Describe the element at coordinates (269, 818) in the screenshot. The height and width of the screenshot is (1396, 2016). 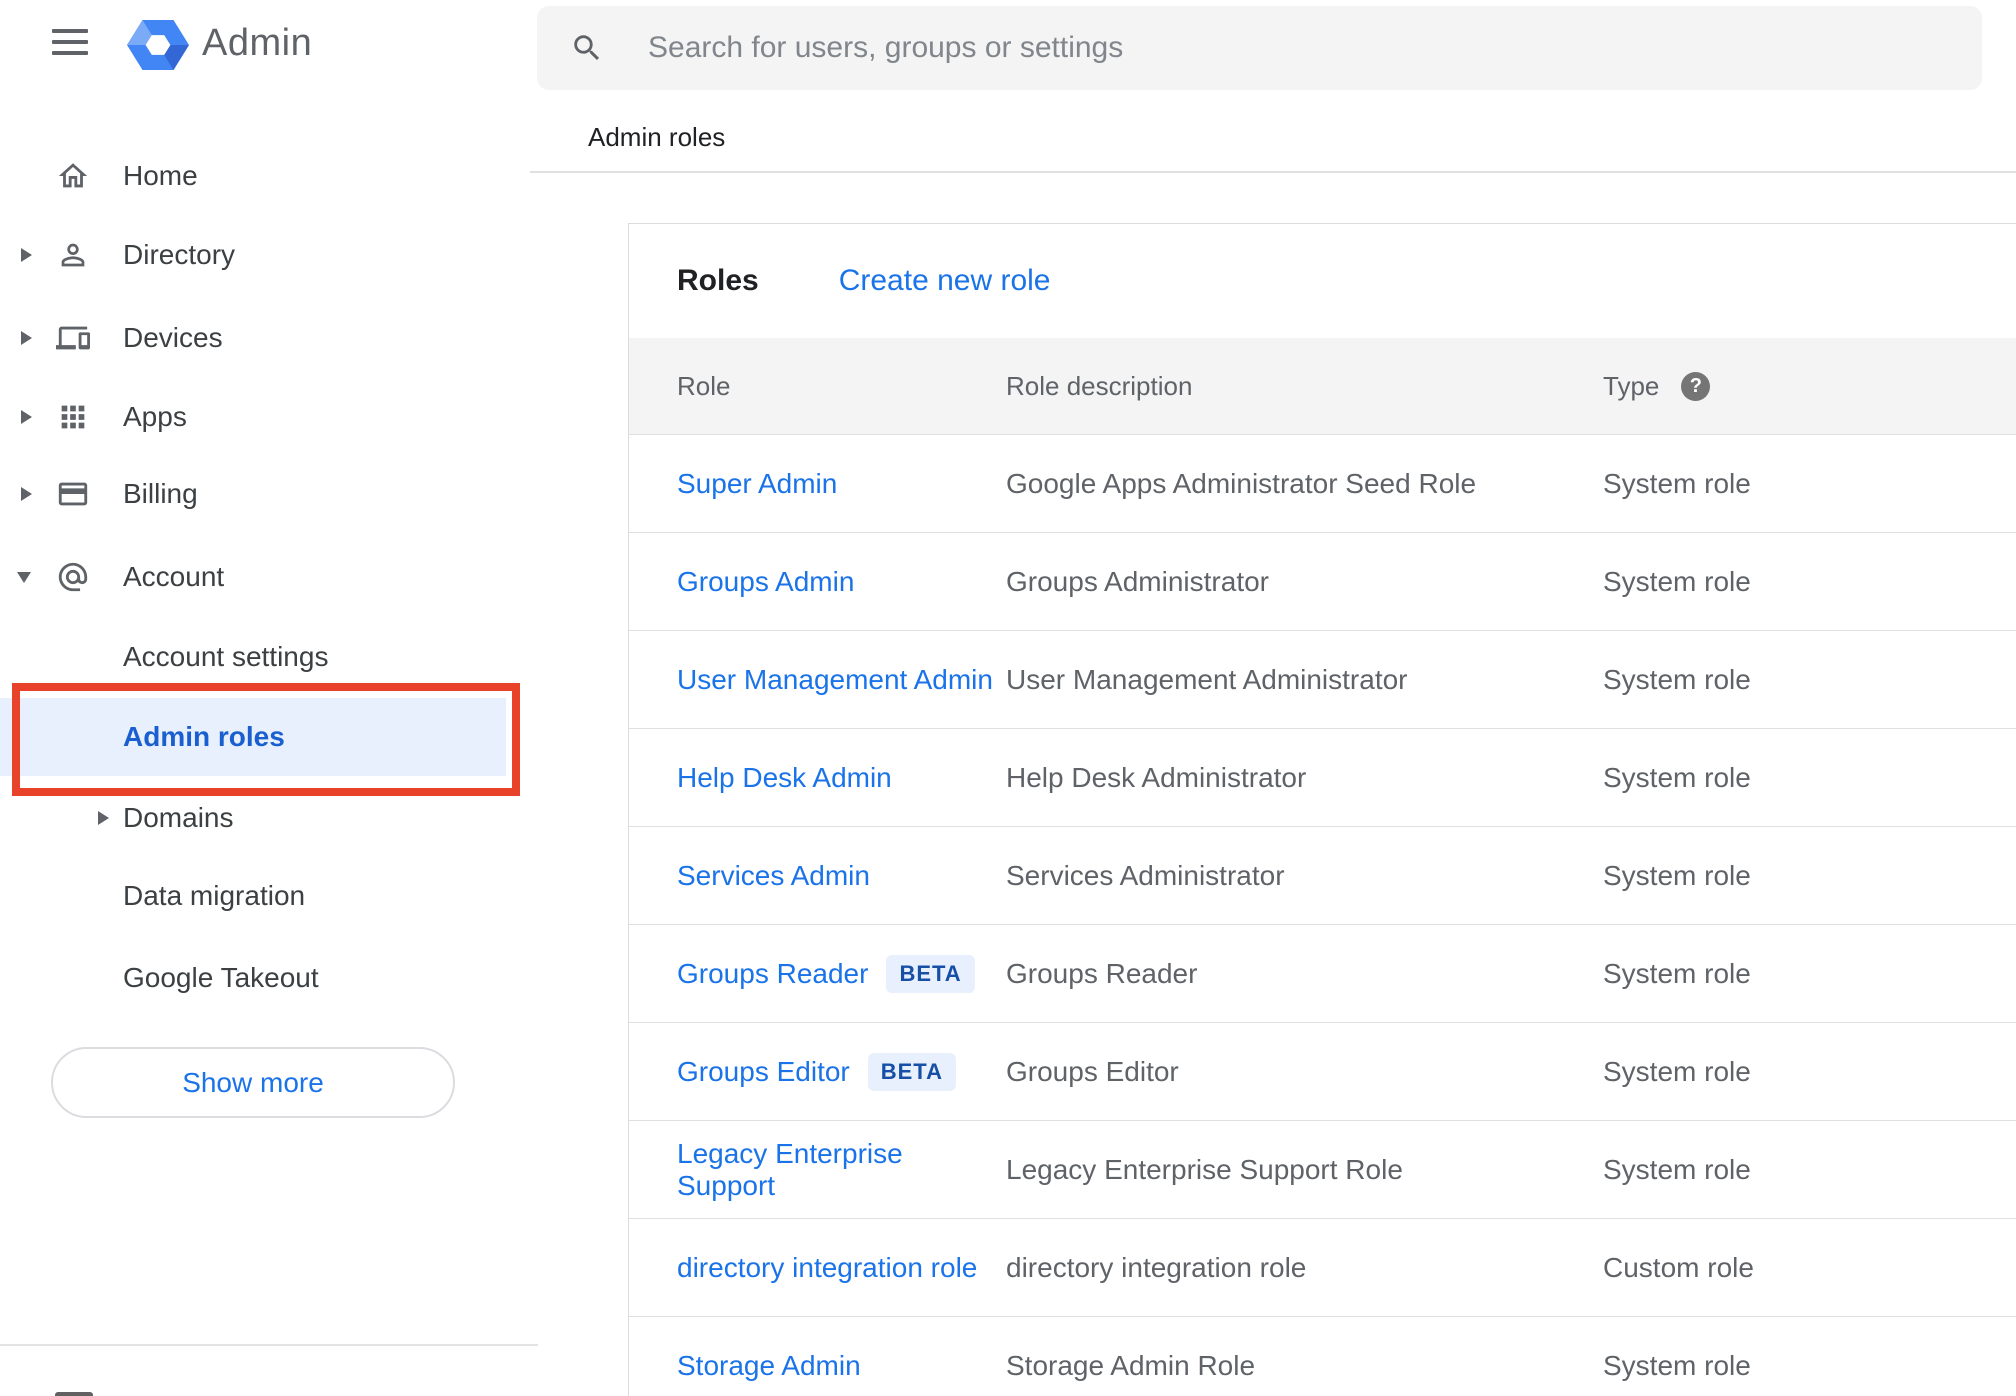
I see `sidebar-item-domains: Domains` at that location.